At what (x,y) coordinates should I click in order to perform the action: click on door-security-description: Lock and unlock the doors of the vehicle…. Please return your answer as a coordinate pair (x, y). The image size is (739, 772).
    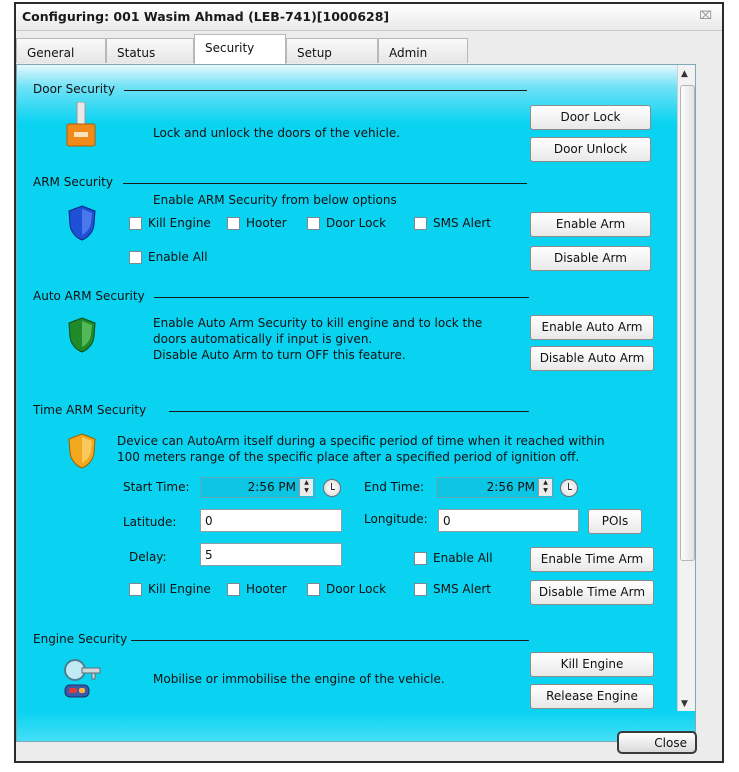
    Looking at the image, I should click on (277, 133).